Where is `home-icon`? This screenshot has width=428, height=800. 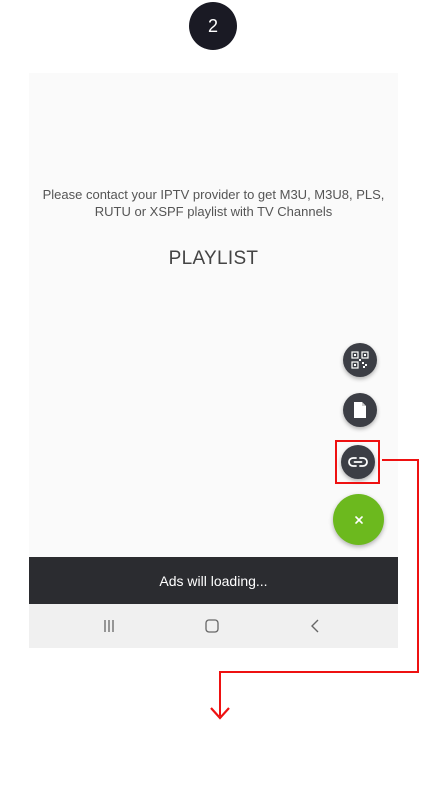
home-icon is located at coordinates (212, 626).